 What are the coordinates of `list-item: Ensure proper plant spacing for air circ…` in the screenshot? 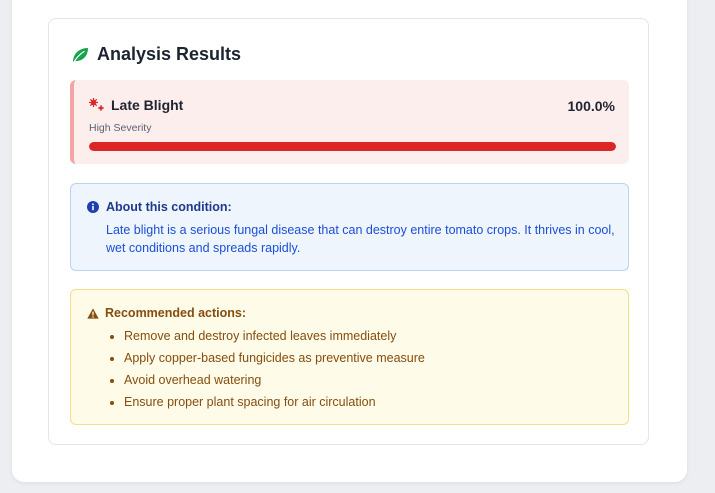 It's located at (274, 402).